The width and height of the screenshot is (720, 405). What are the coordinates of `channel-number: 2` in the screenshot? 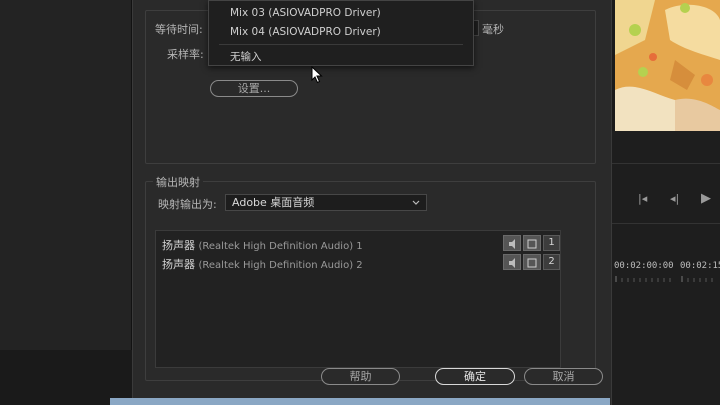 It's located at (551, 262).